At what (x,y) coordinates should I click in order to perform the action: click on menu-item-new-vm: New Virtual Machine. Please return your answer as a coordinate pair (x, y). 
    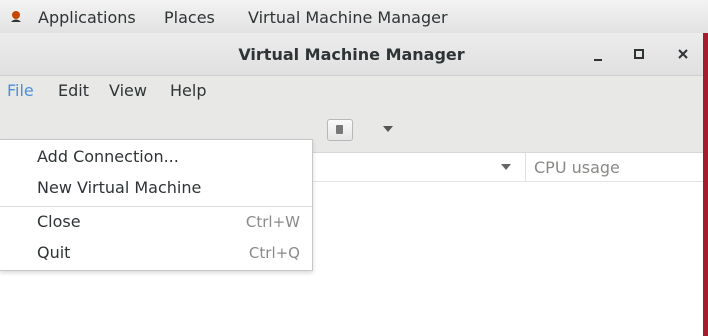
    Looking at the image, I should click on (156, 188).